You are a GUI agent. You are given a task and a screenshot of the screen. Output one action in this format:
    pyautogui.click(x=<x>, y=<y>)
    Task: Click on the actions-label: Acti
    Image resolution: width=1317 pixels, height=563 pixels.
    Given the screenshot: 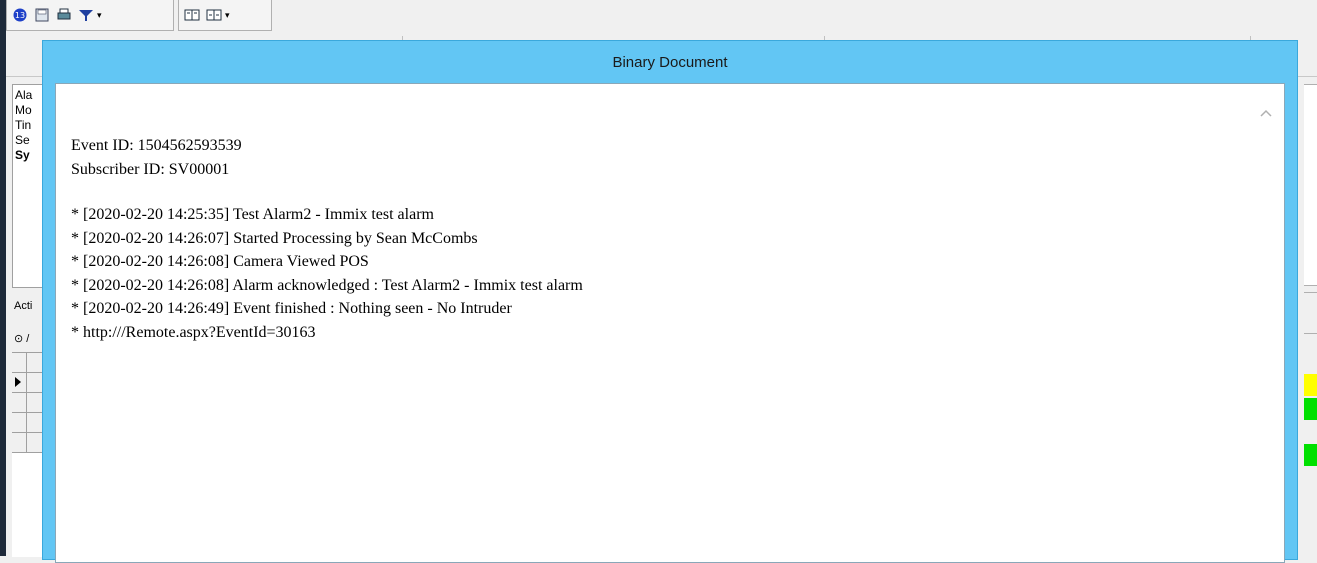 What is the action you would take?
    pyautogui.click(x=23, y=306)
    